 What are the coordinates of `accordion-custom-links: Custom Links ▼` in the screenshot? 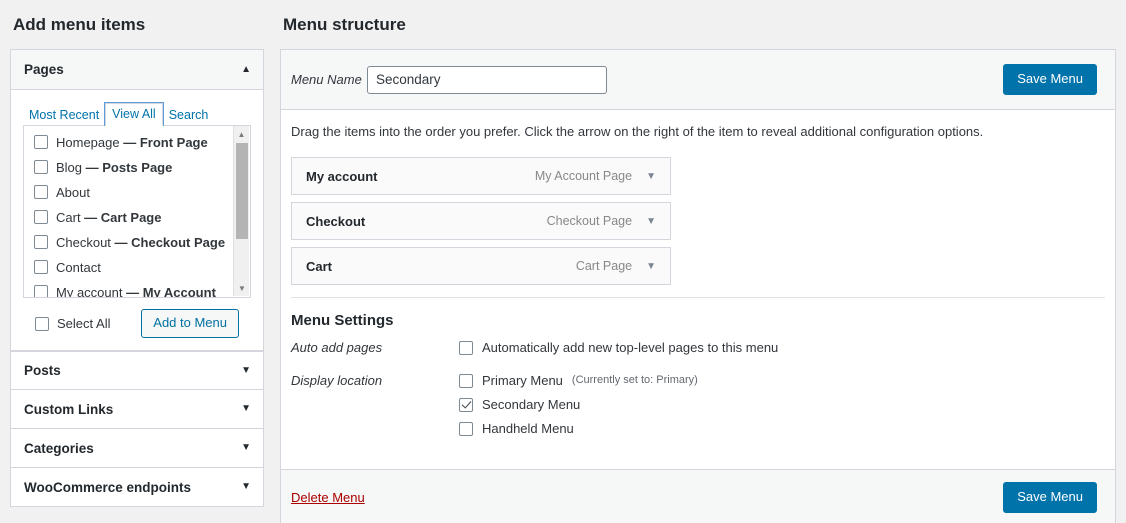 It's located at (137, 409).